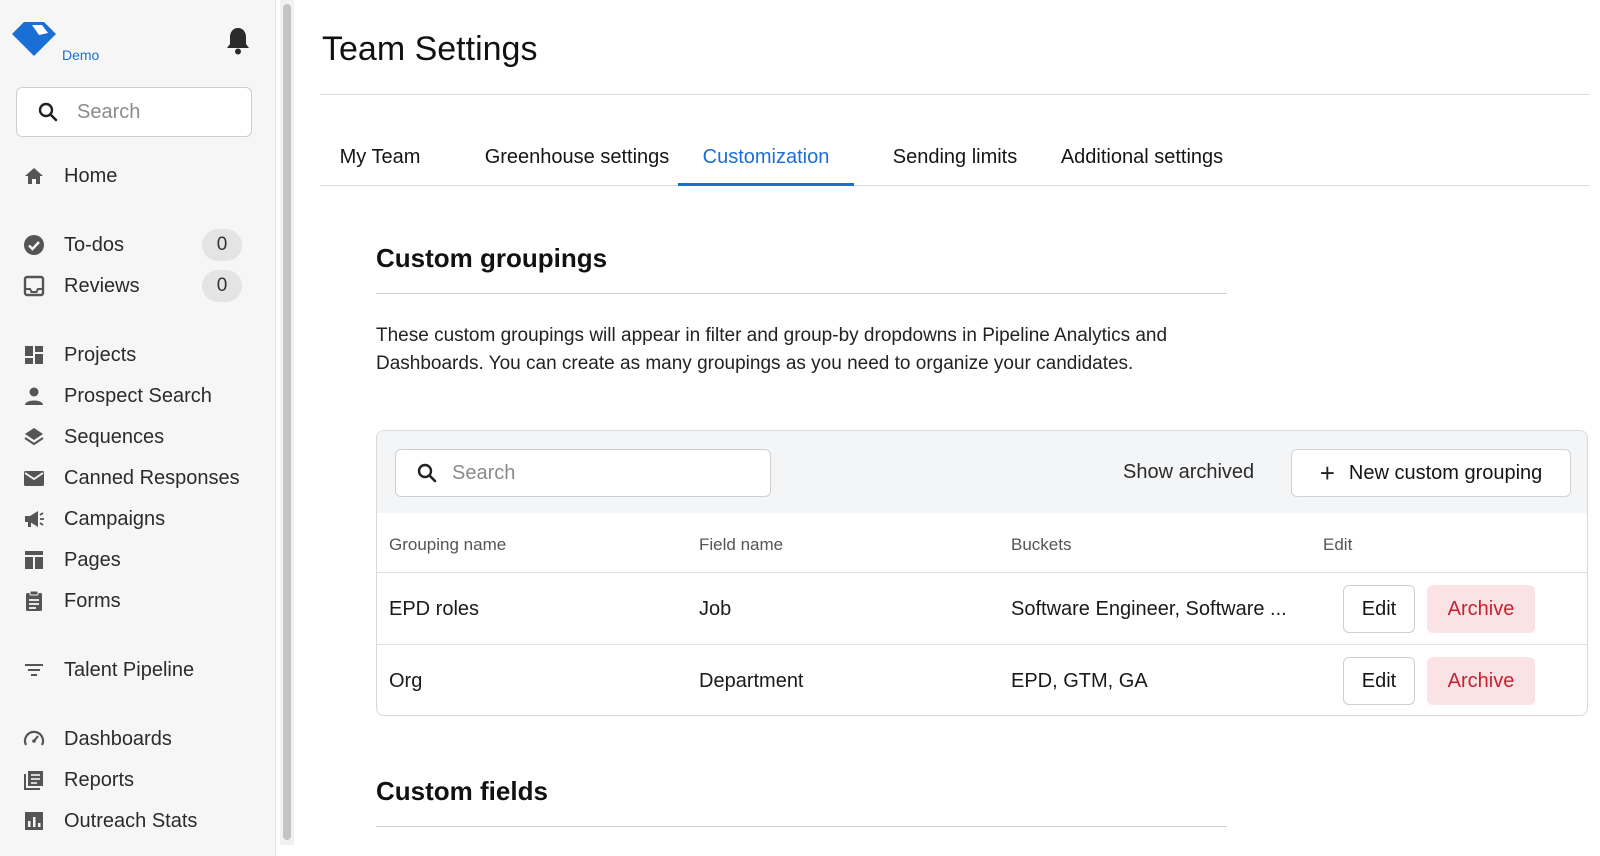  I want to click on sidebar-search-input, so click(152, 112).